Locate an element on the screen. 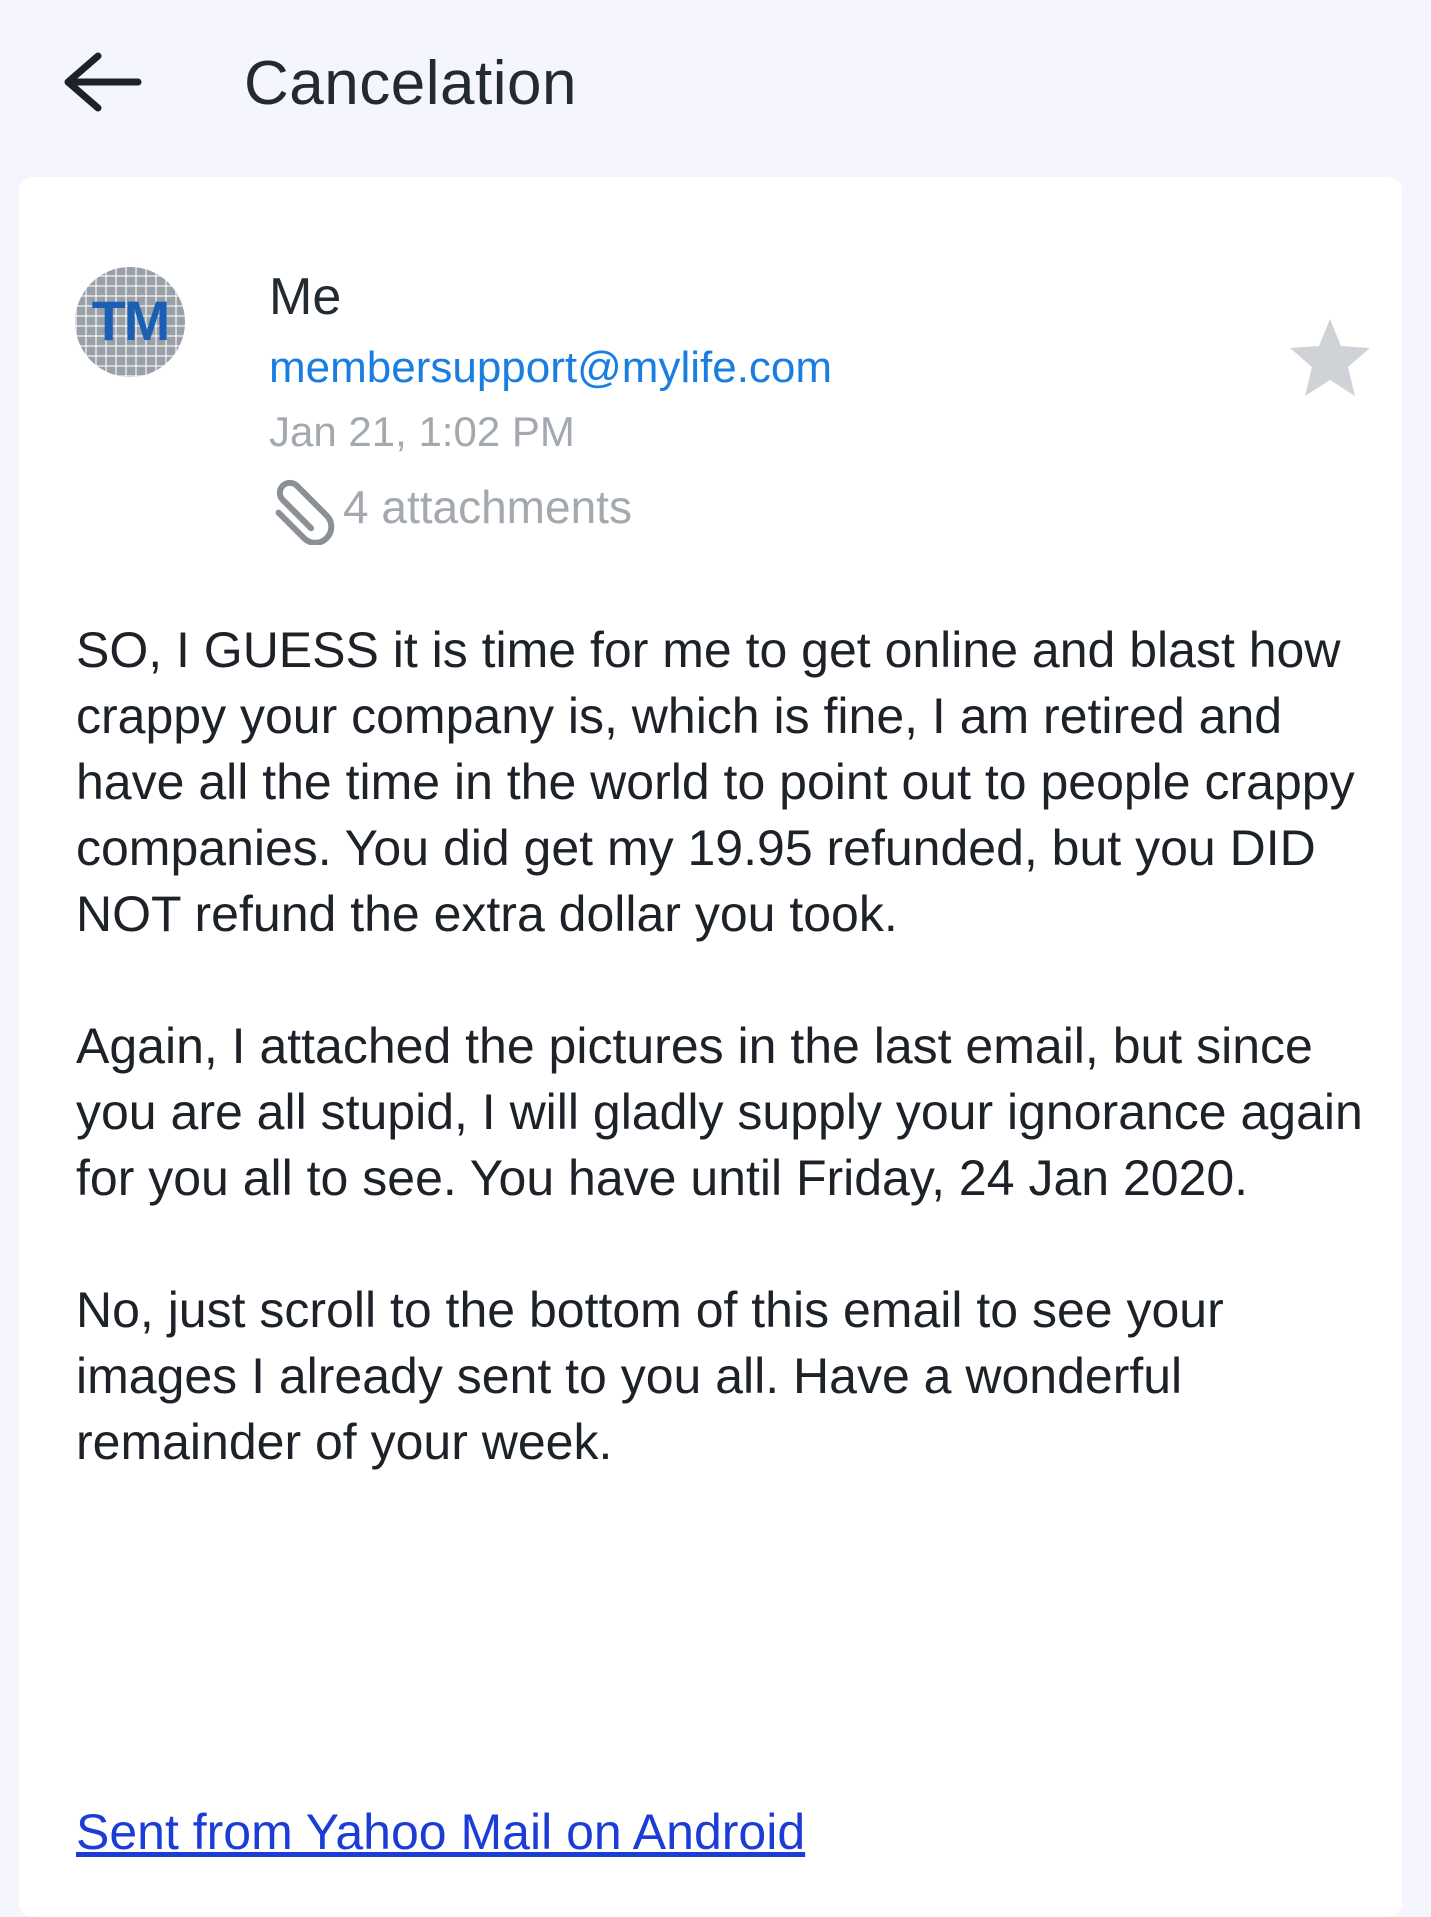 Image resolution: width=1431 pixels, height=1917 pixels. avatar-initials: TM is located at coordinates (131, 320).